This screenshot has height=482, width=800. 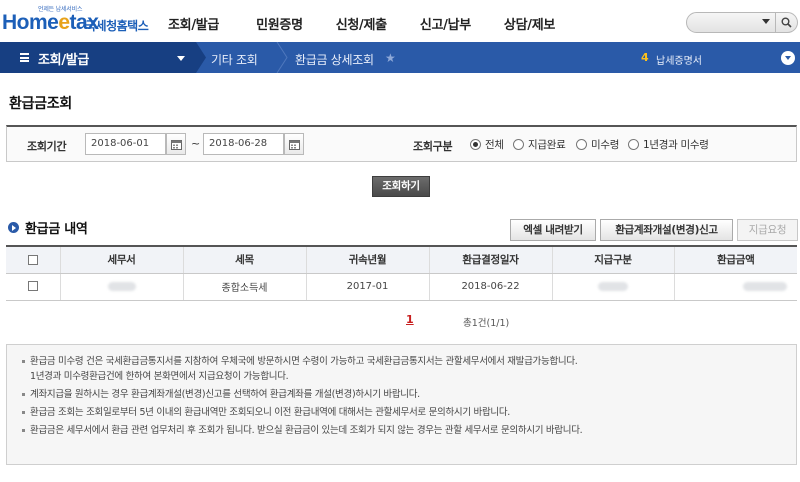 I want to click on radio-unclaimed-1year: 1년경과 미수령, so click(x=668, y=144).